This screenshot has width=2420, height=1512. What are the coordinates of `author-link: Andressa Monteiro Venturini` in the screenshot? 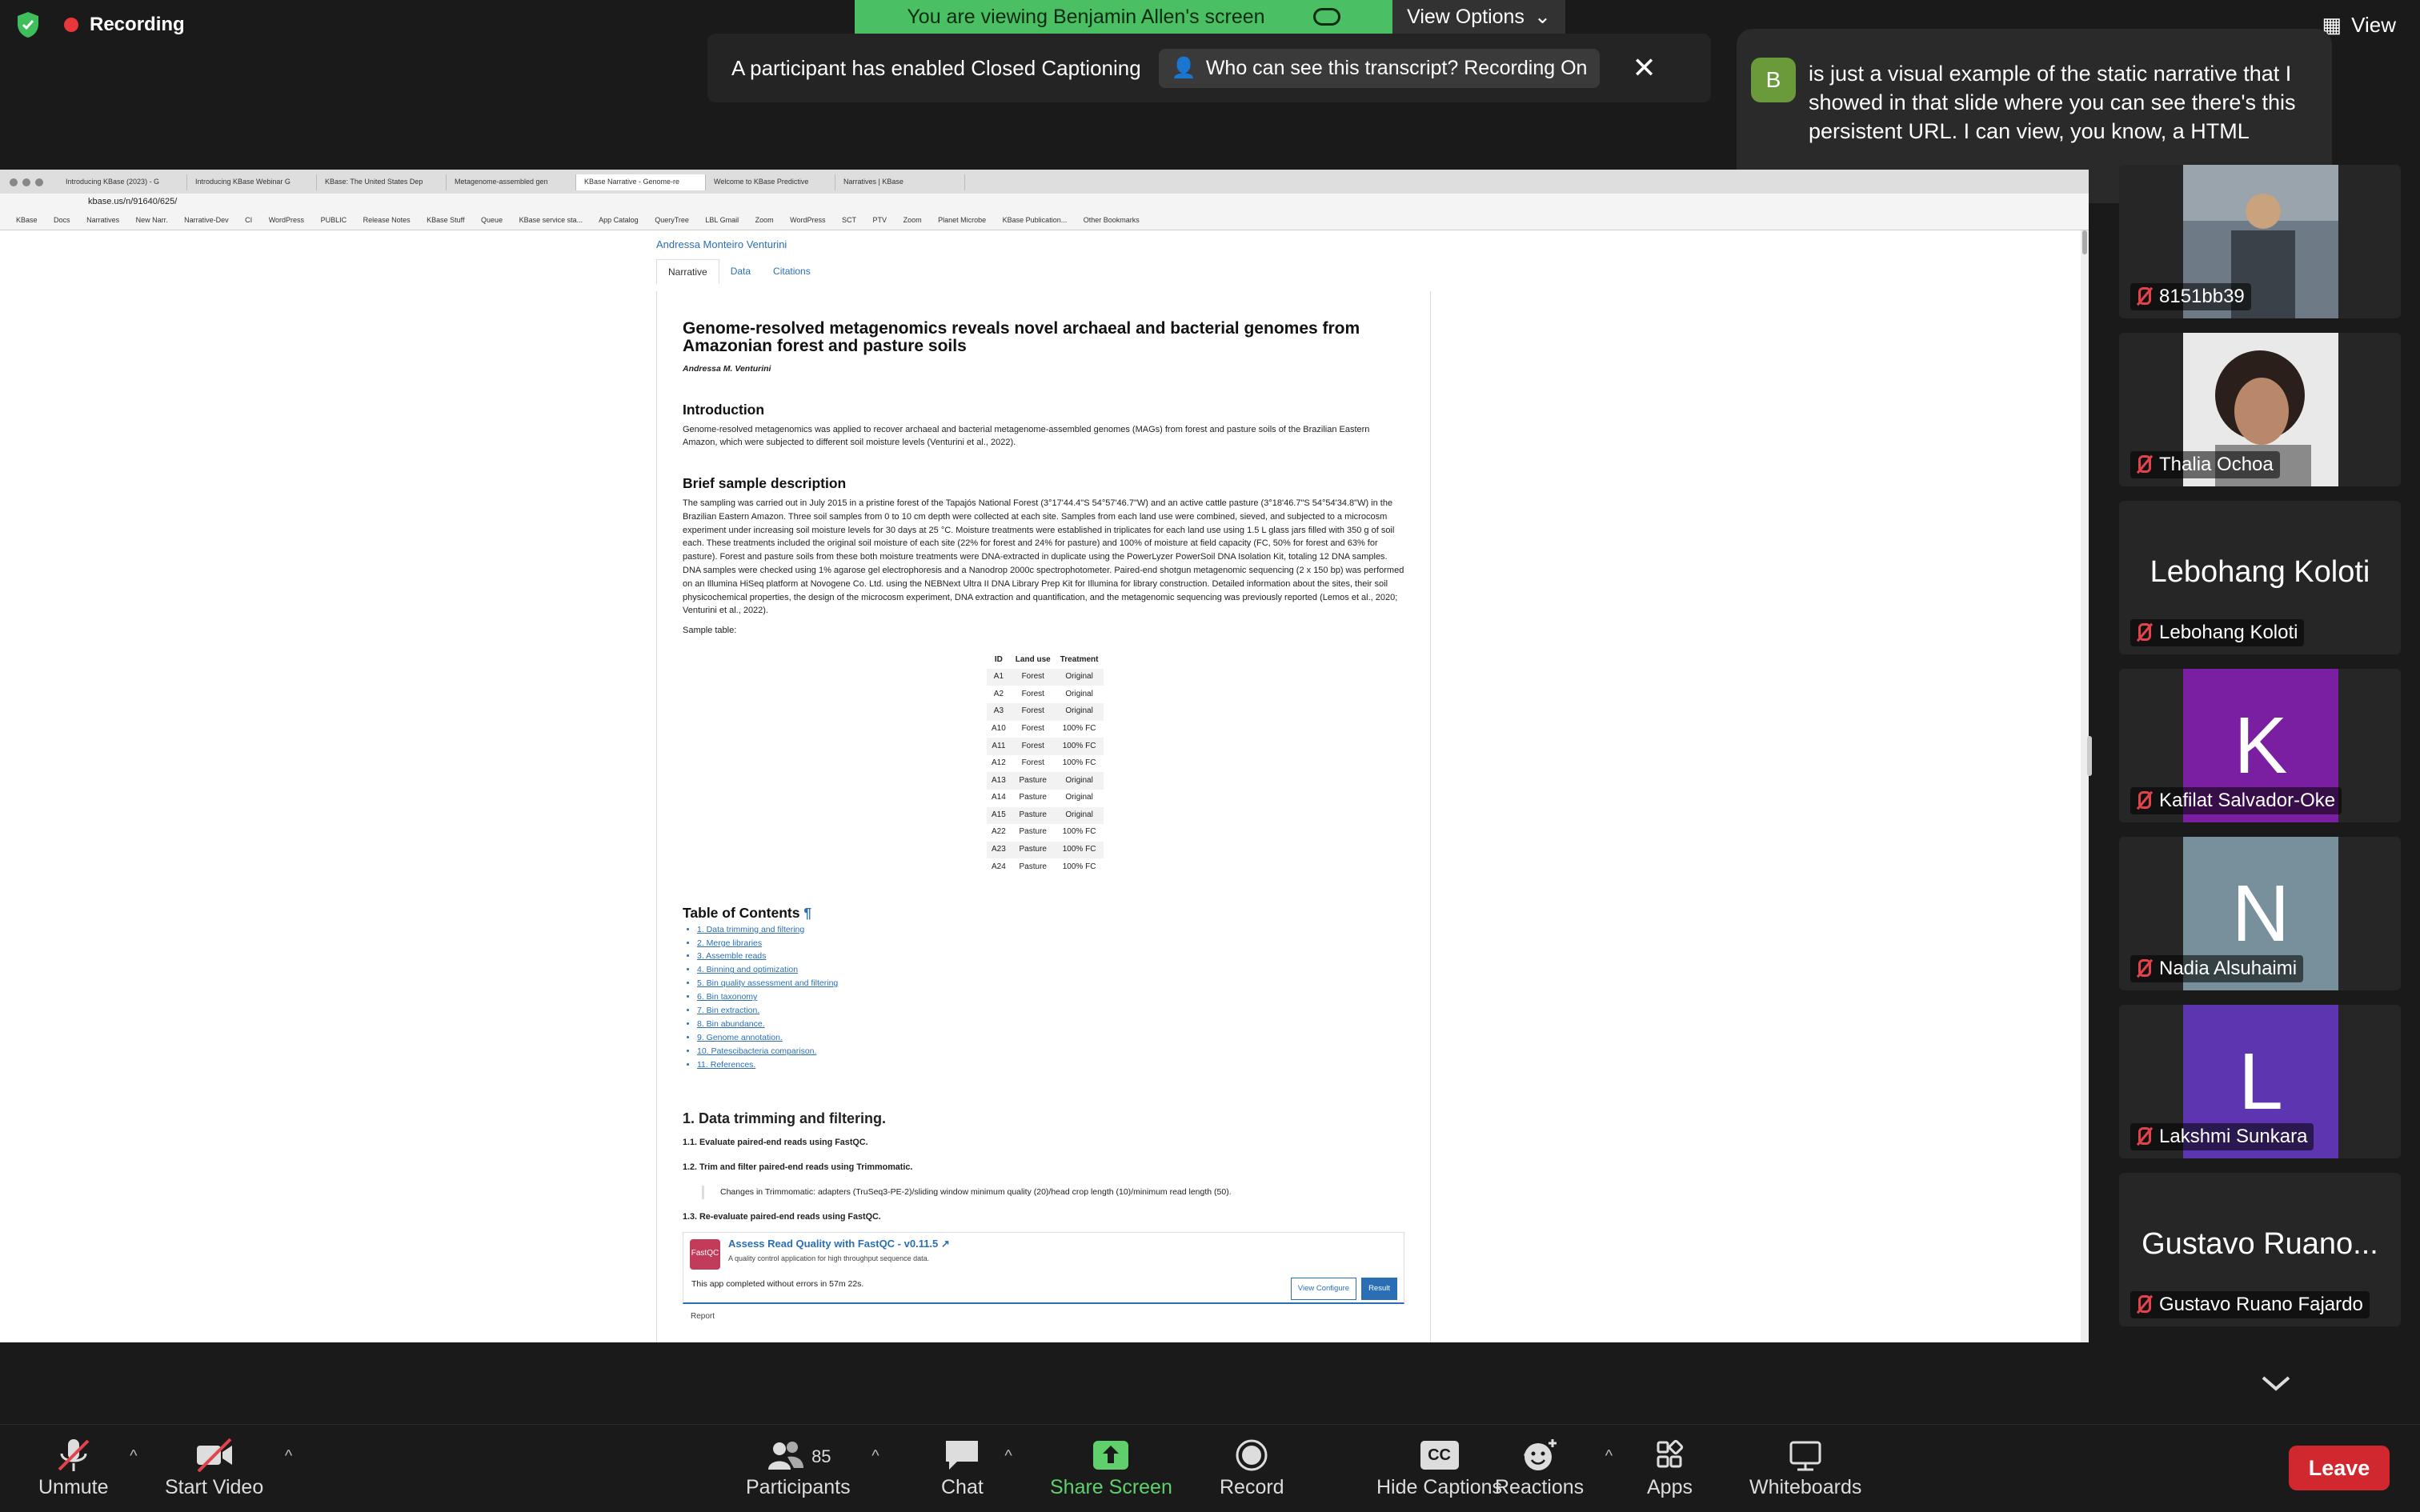 It's located at (721, 244).